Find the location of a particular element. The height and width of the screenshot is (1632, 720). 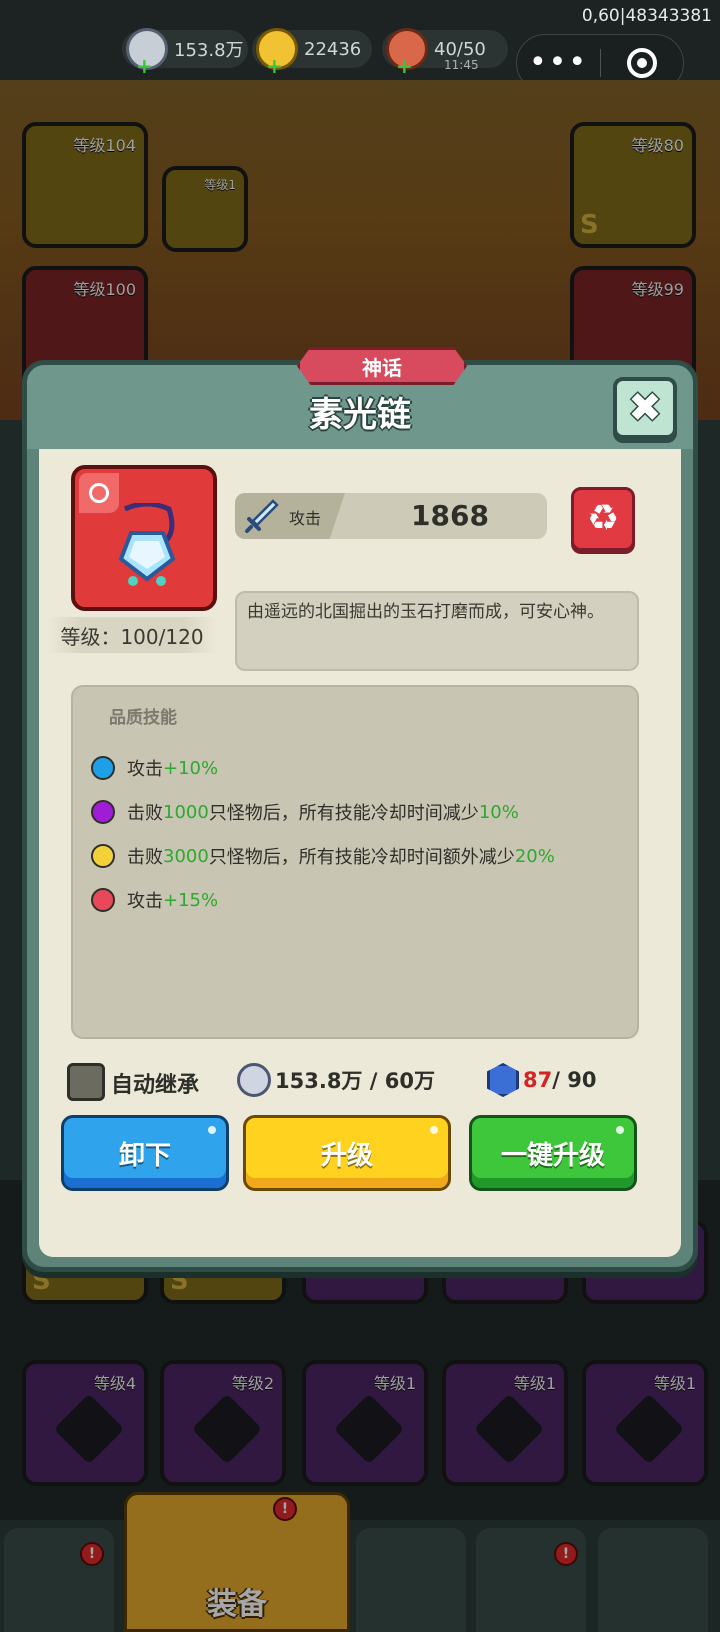

skill-value: 10% is located at coordinates (498, 812).